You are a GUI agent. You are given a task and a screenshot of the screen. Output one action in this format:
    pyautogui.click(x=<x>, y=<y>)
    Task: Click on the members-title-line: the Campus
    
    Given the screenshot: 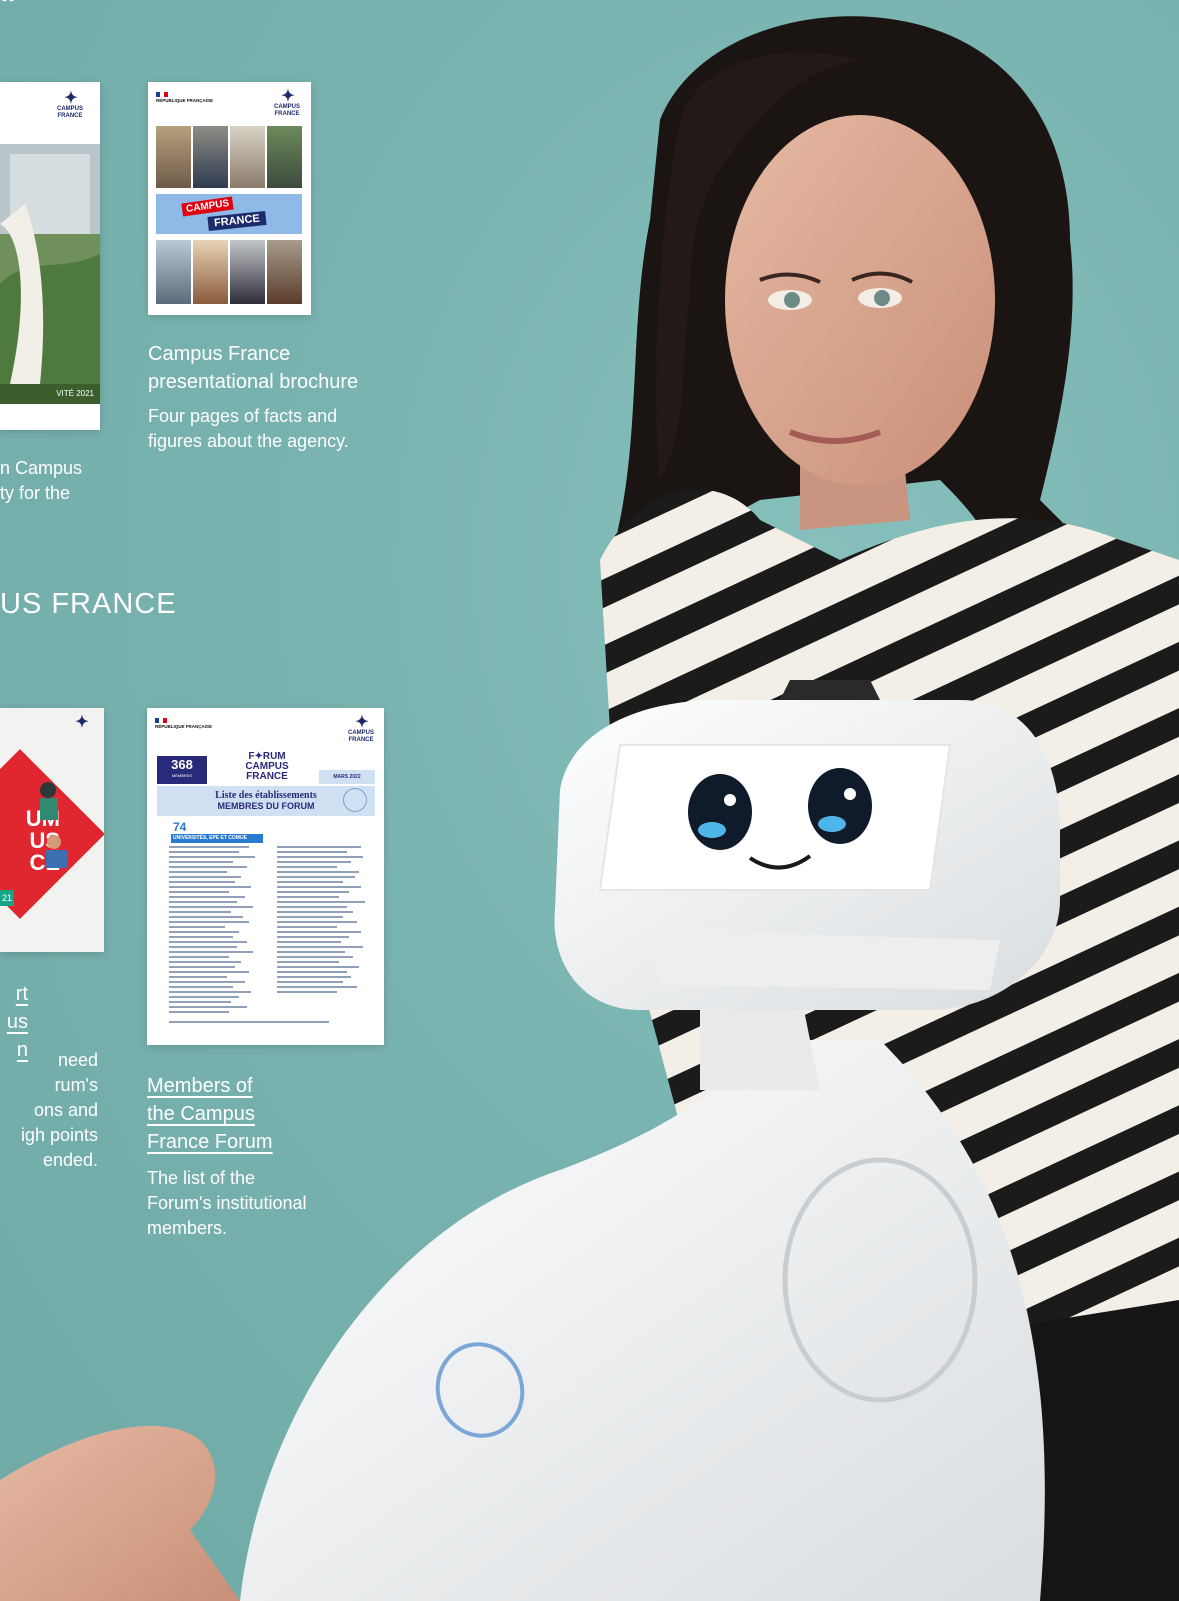 What is the action you would take?
    pyautogui.click(x=201, y=1114)
    